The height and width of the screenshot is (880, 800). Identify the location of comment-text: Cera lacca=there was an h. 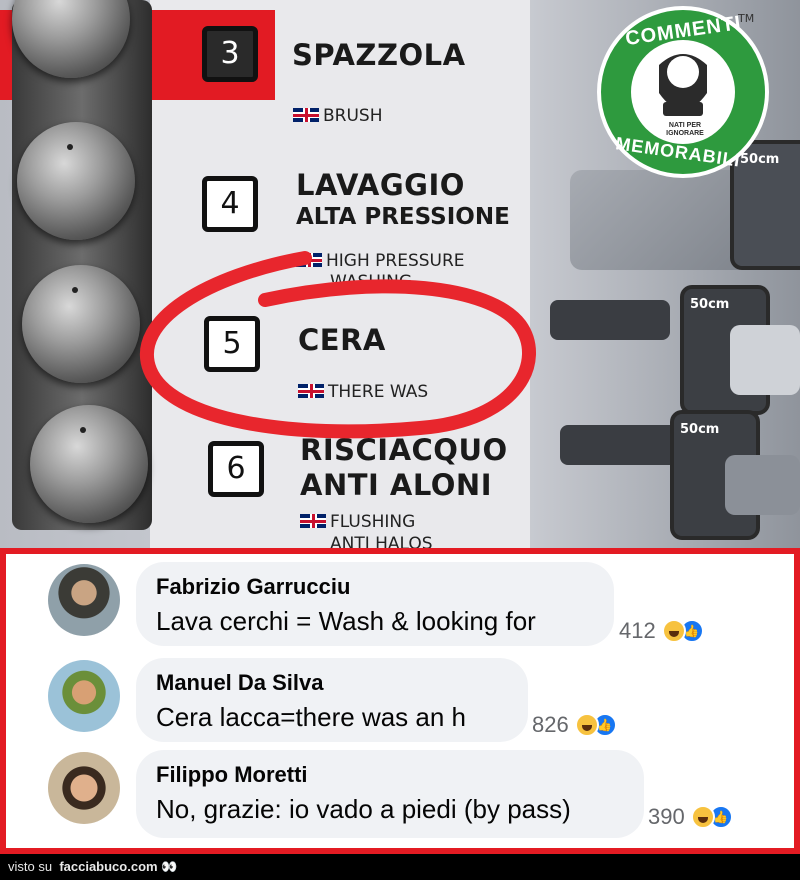
(311, 717).